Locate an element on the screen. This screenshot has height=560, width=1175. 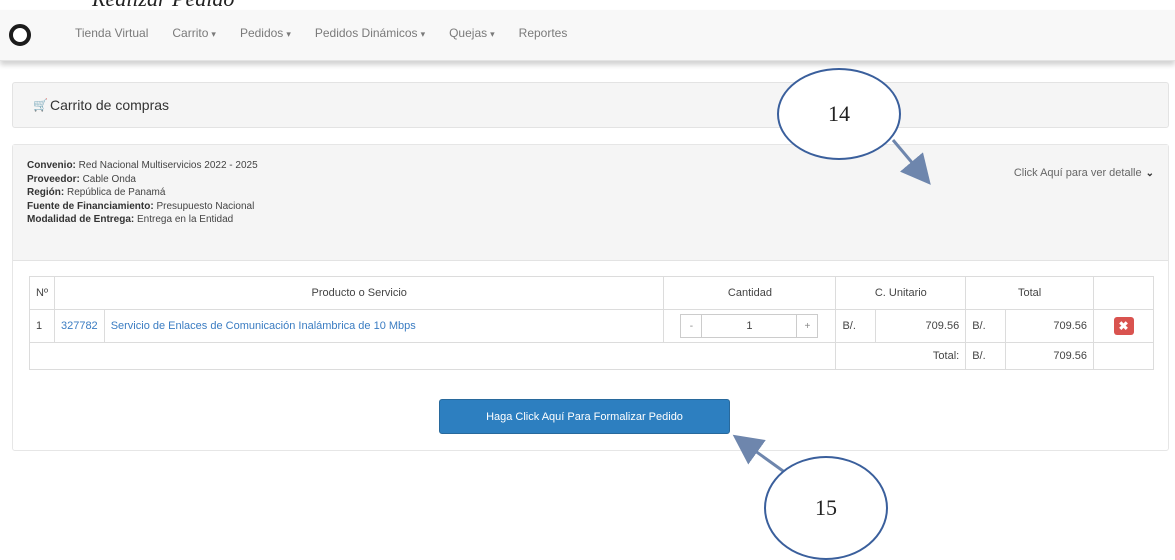
callout-arrows is located at coordinates (831, 308).